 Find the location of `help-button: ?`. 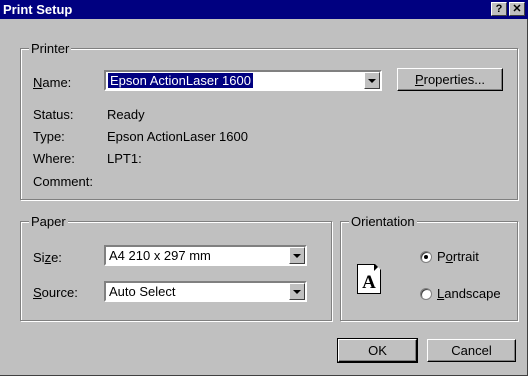

help-button: ? is located at coordinates (499, 9).